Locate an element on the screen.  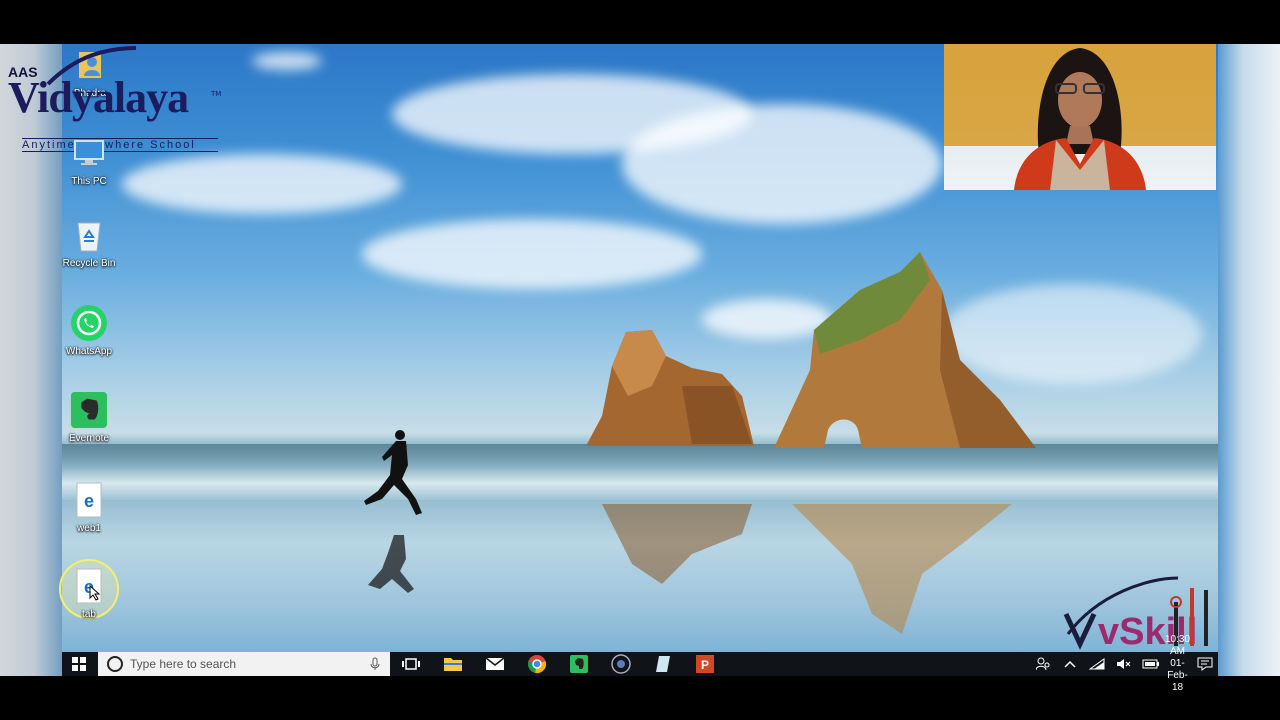
windows-logo-icon is located at coordinates (79, 664).